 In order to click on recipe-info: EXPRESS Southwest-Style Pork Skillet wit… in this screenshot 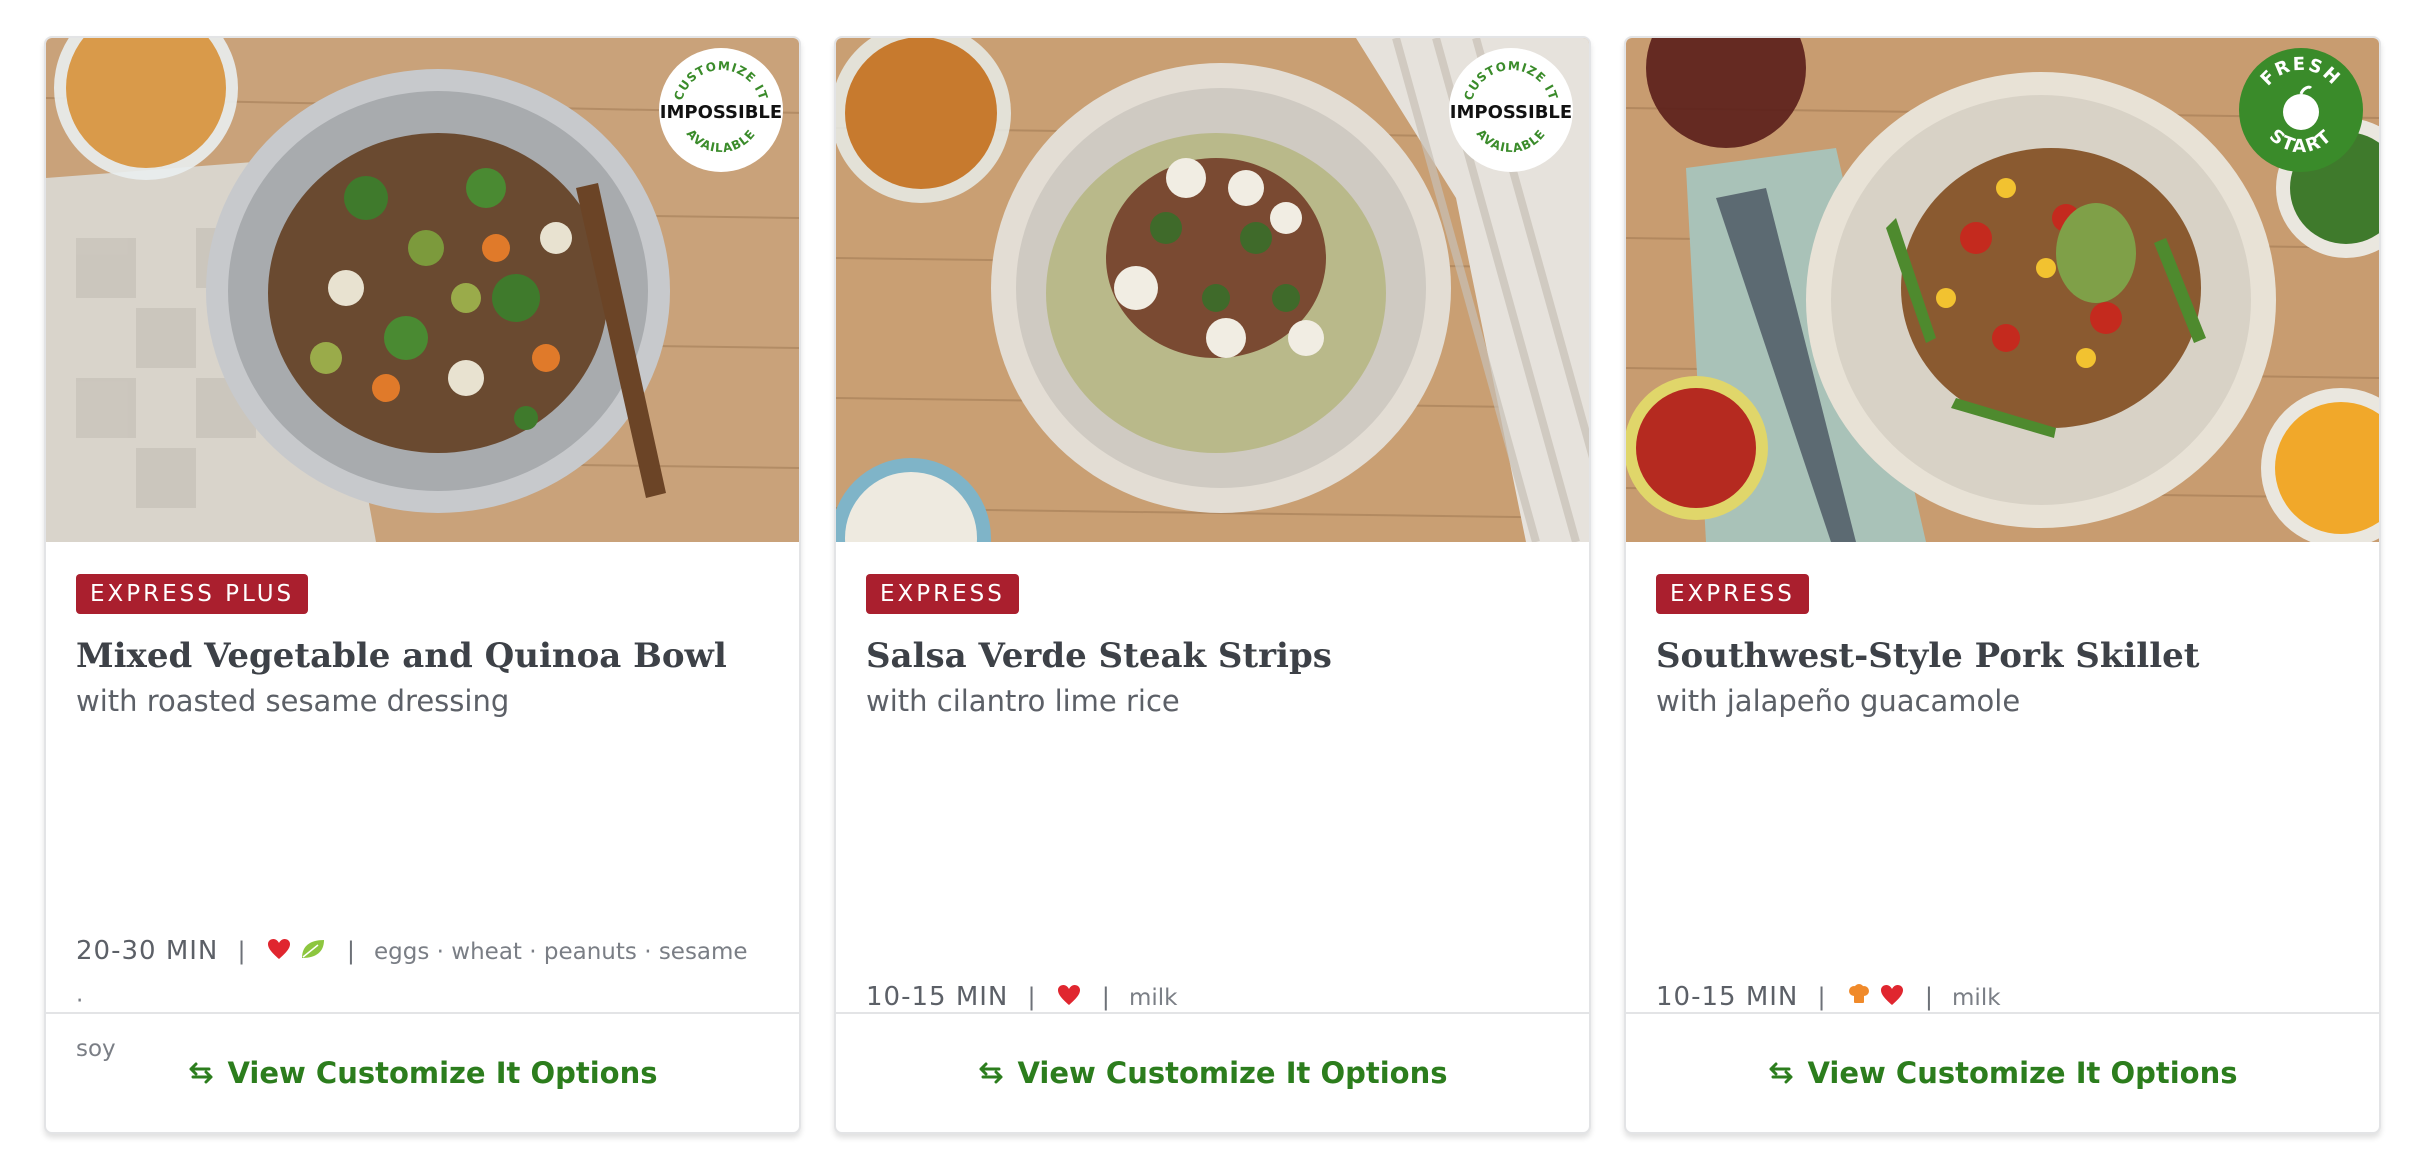, I will do `click(2002, 777)`.